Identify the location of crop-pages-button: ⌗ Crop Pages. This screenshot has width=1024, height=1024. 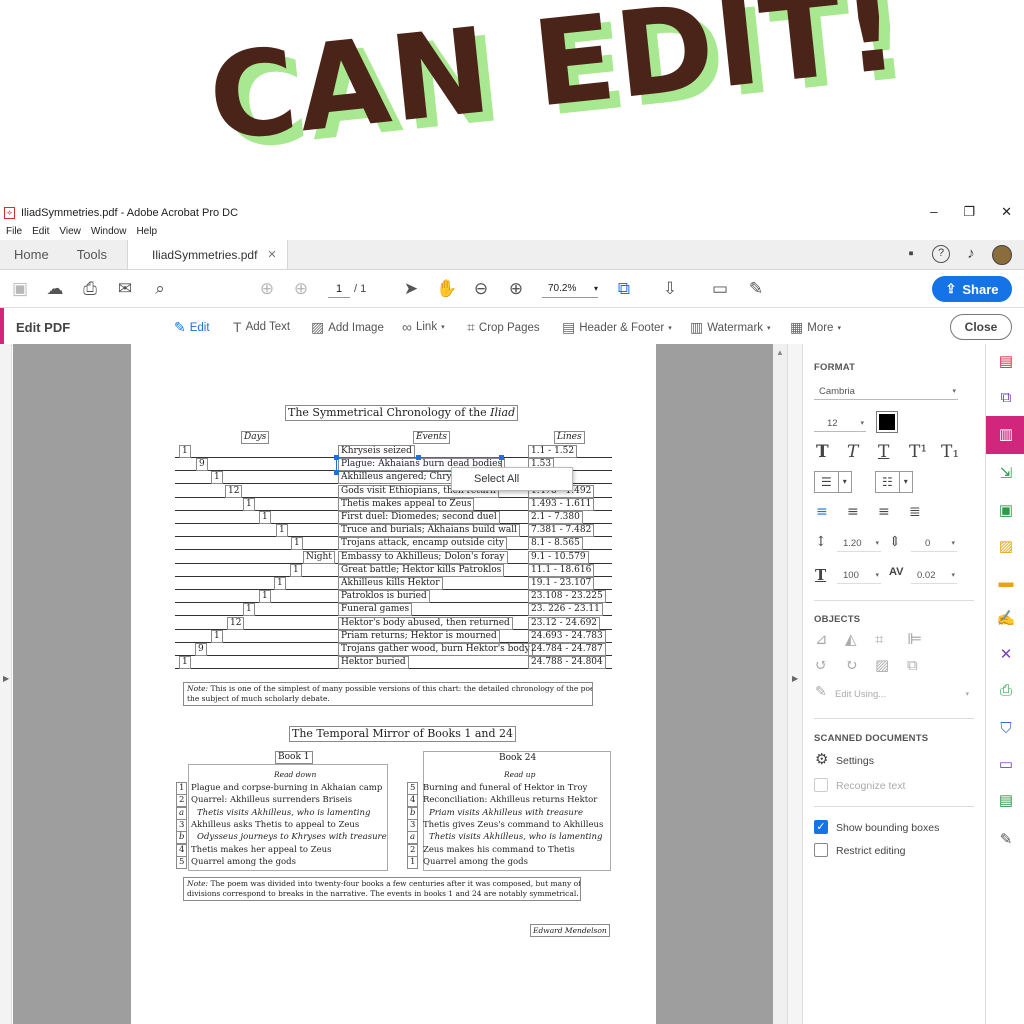
(503, 327).